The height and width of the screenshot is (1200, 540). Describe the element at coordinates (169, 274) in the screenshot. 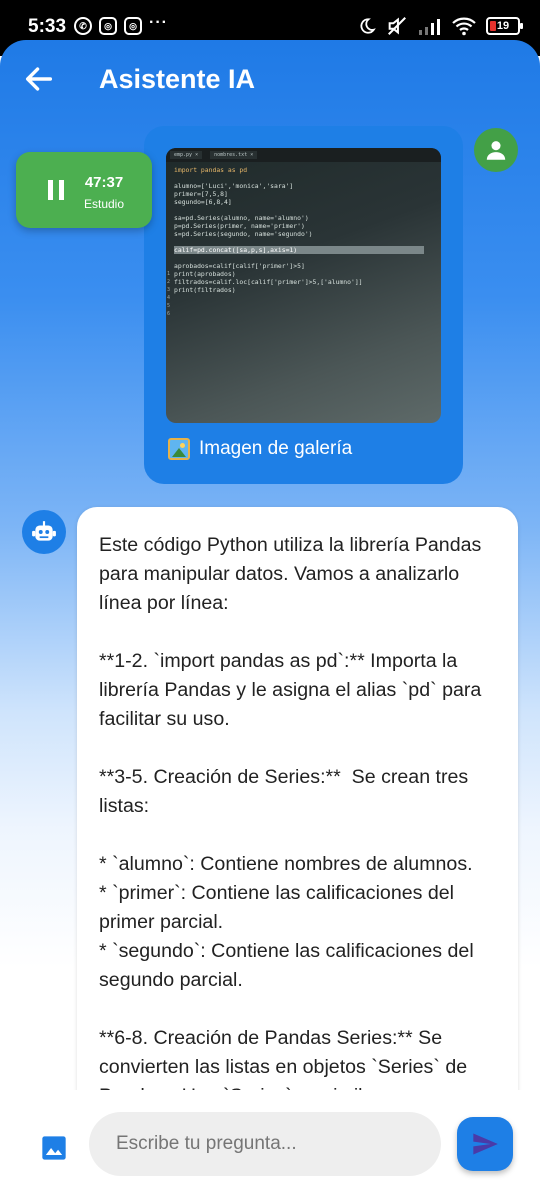

I see `line-number: 1` at that location.